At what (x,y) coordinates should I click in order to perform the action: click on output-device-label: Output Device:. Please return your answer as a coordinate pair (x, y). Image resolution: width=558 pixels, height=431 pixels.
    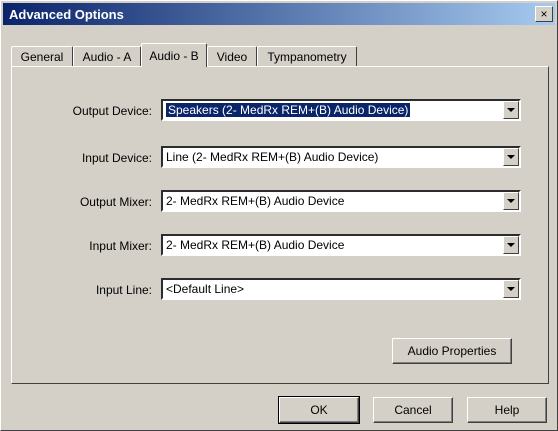
    Looking at the image, I should click on (112, 111).